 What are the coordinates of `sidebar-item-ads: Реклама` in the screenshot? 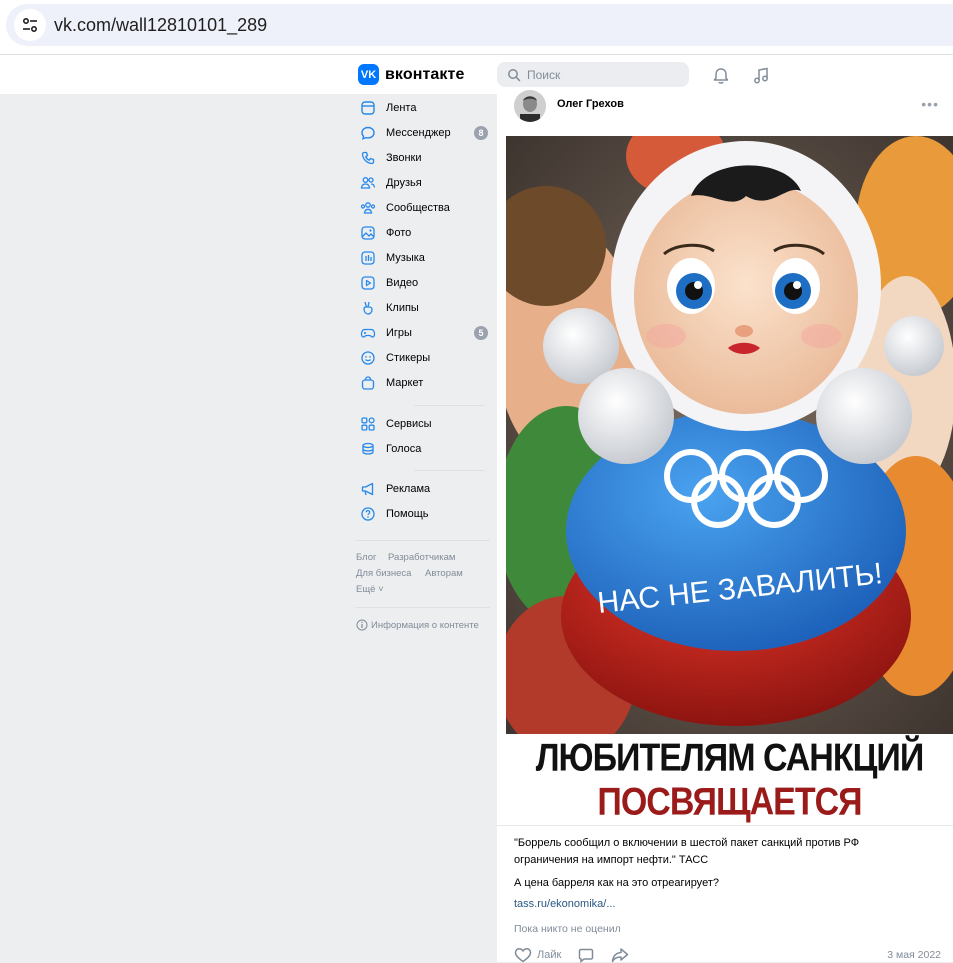 It's located at (424, 489).